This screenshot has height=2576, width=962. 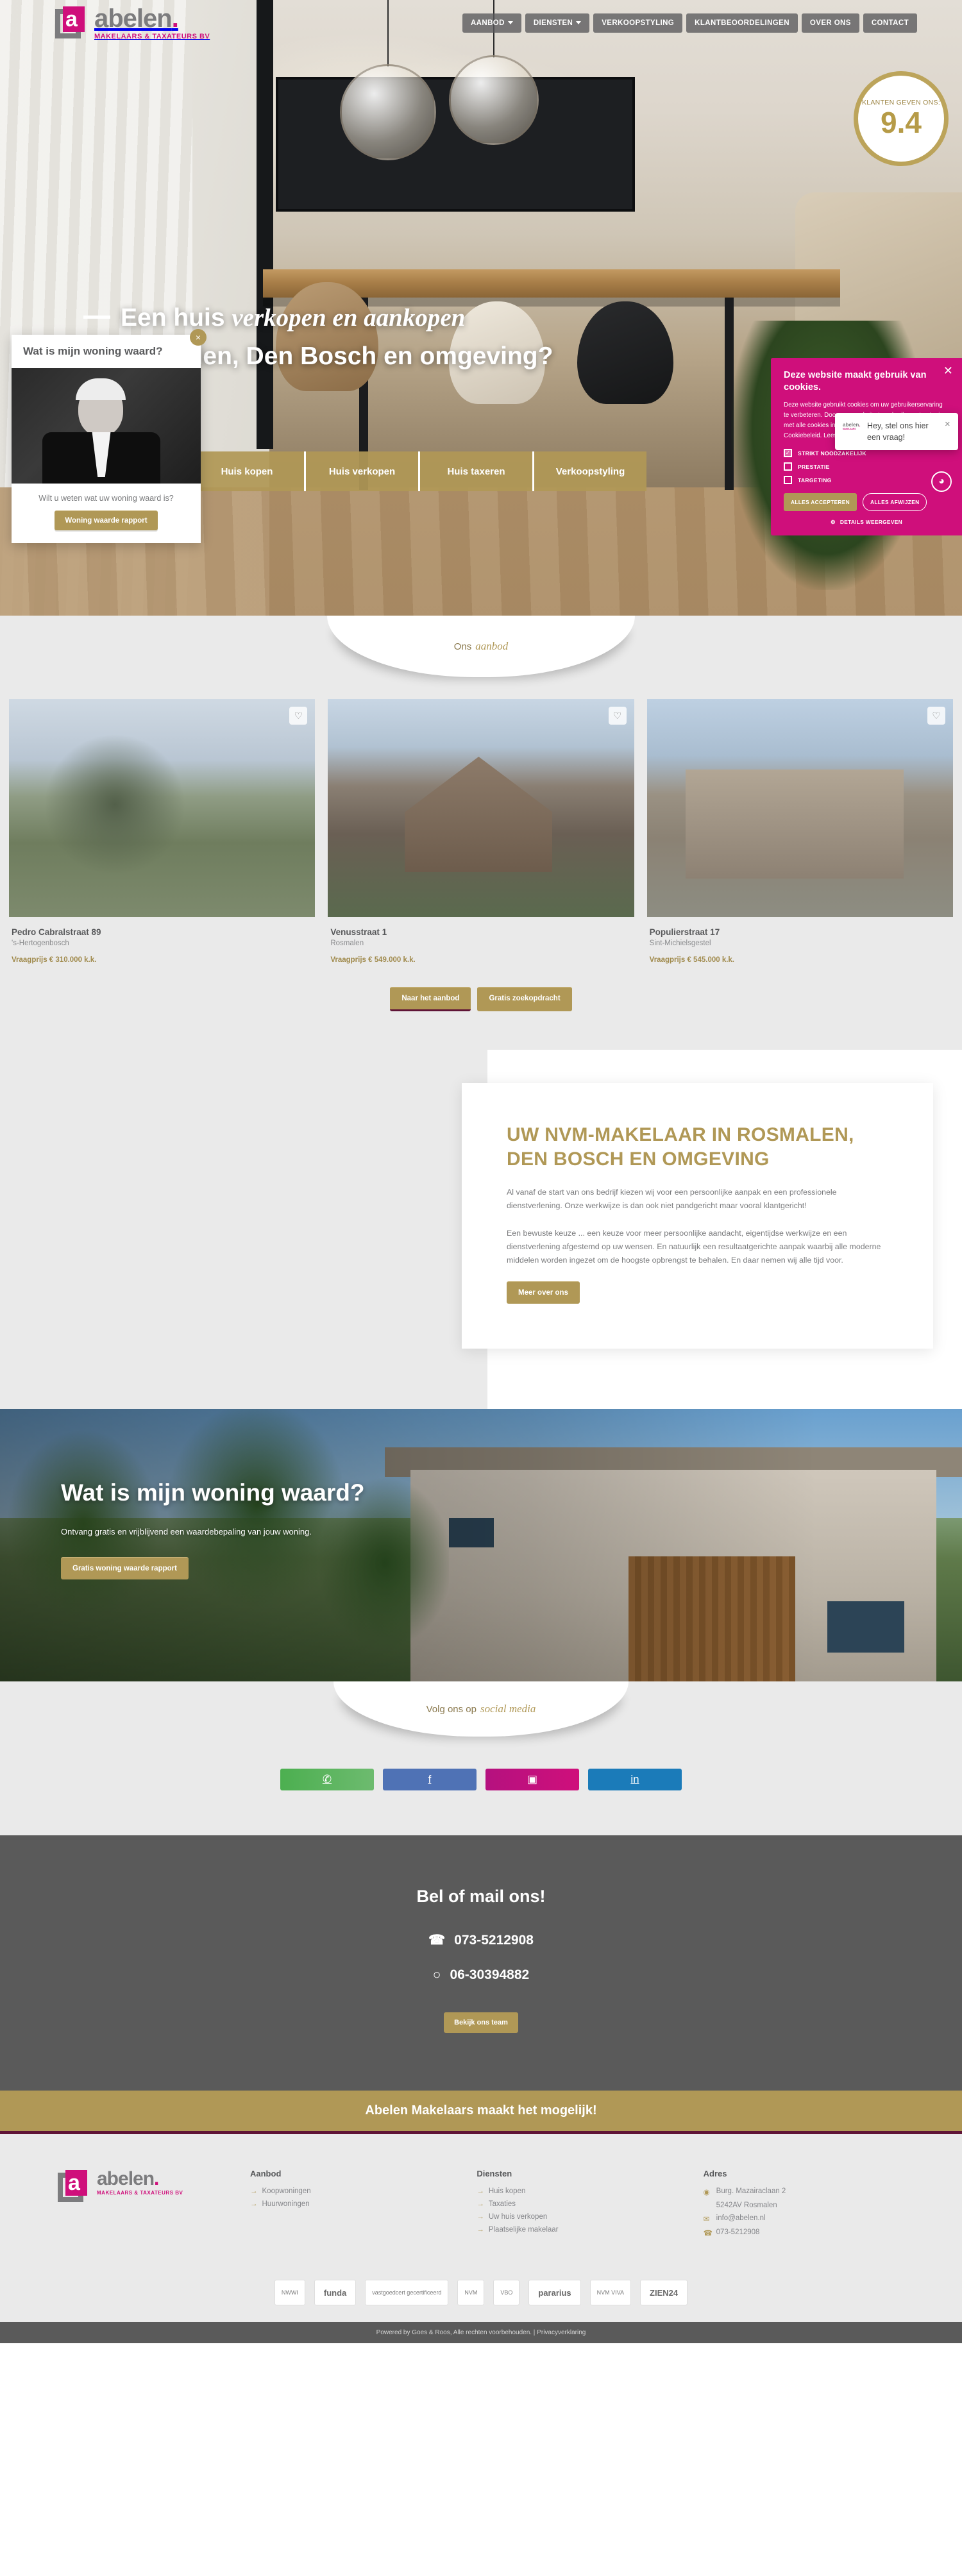 I want to click on tagline-text: Abelen Makelaars maakt het mogelijk!, so click(x=481, y=2110).